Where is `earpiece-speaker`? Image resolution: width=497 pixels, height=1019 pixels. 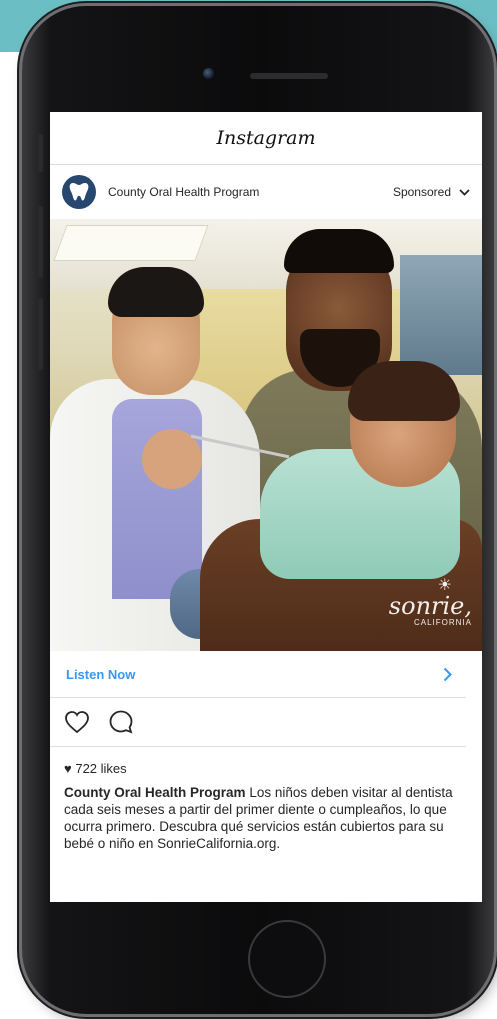 earpiece-speaker is located at coordinates (289, 76).